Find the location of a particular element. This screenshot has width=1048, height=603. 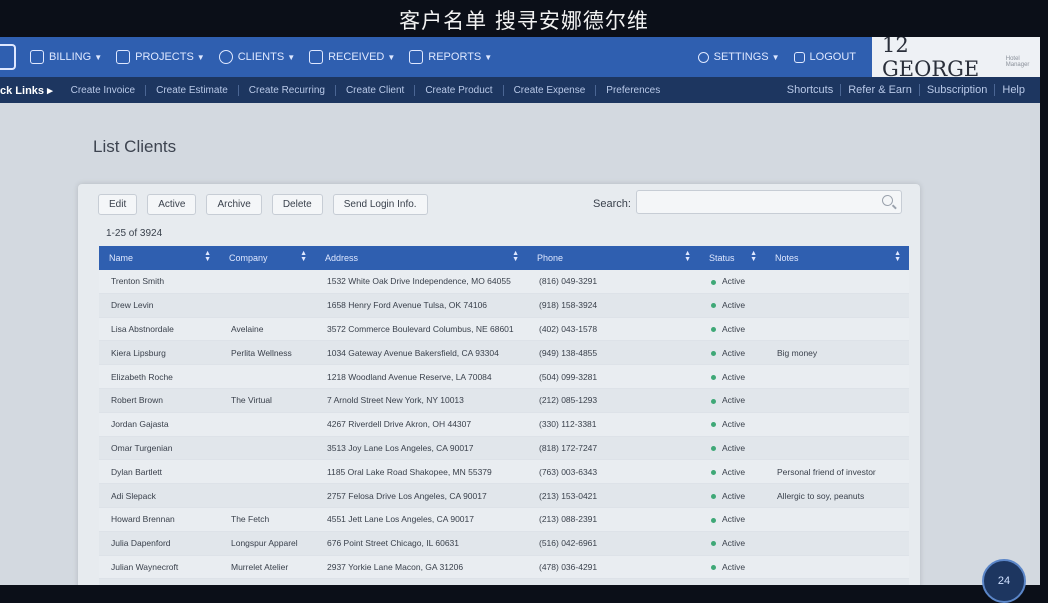

link-shortcuts: Shortcuts is located at coordinates (810, 90).